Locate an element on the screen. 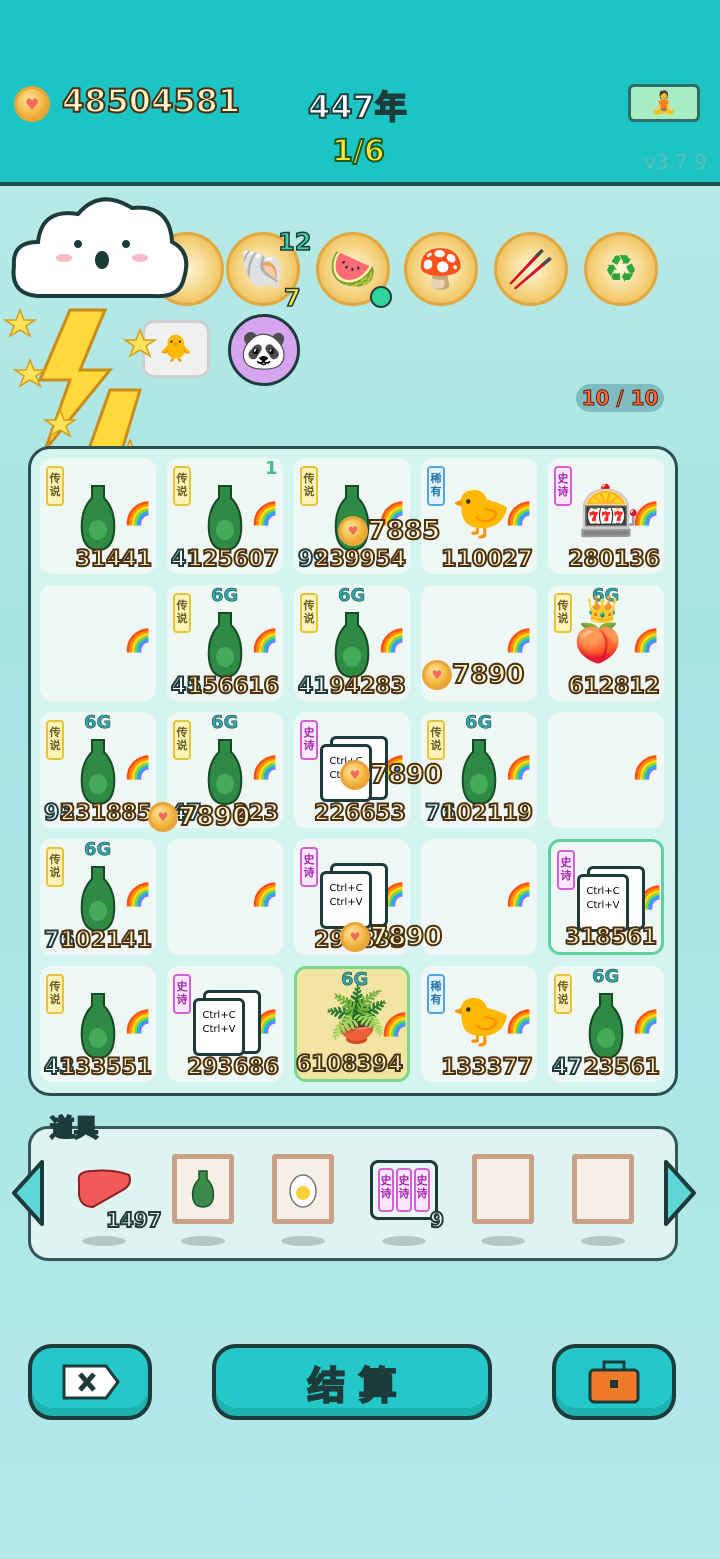 The width and height of the screenshot is (720, 1559). board-cell: 传说 6G 🌈 41 94283 is located at coordinates (352, 643).